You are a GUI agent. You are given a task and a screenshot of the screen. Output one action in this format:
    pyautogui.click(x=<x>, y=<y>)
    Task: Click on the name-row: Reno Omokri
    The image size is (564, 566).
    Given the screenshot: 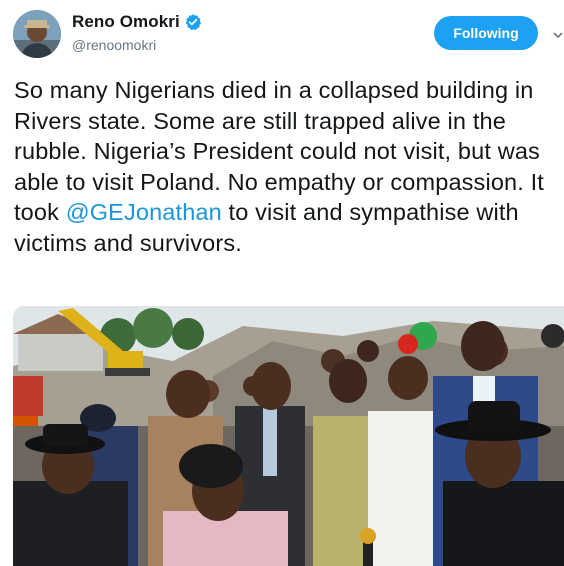 What is the action you would take?
    pyautogui.click(x=137, y=22)
    